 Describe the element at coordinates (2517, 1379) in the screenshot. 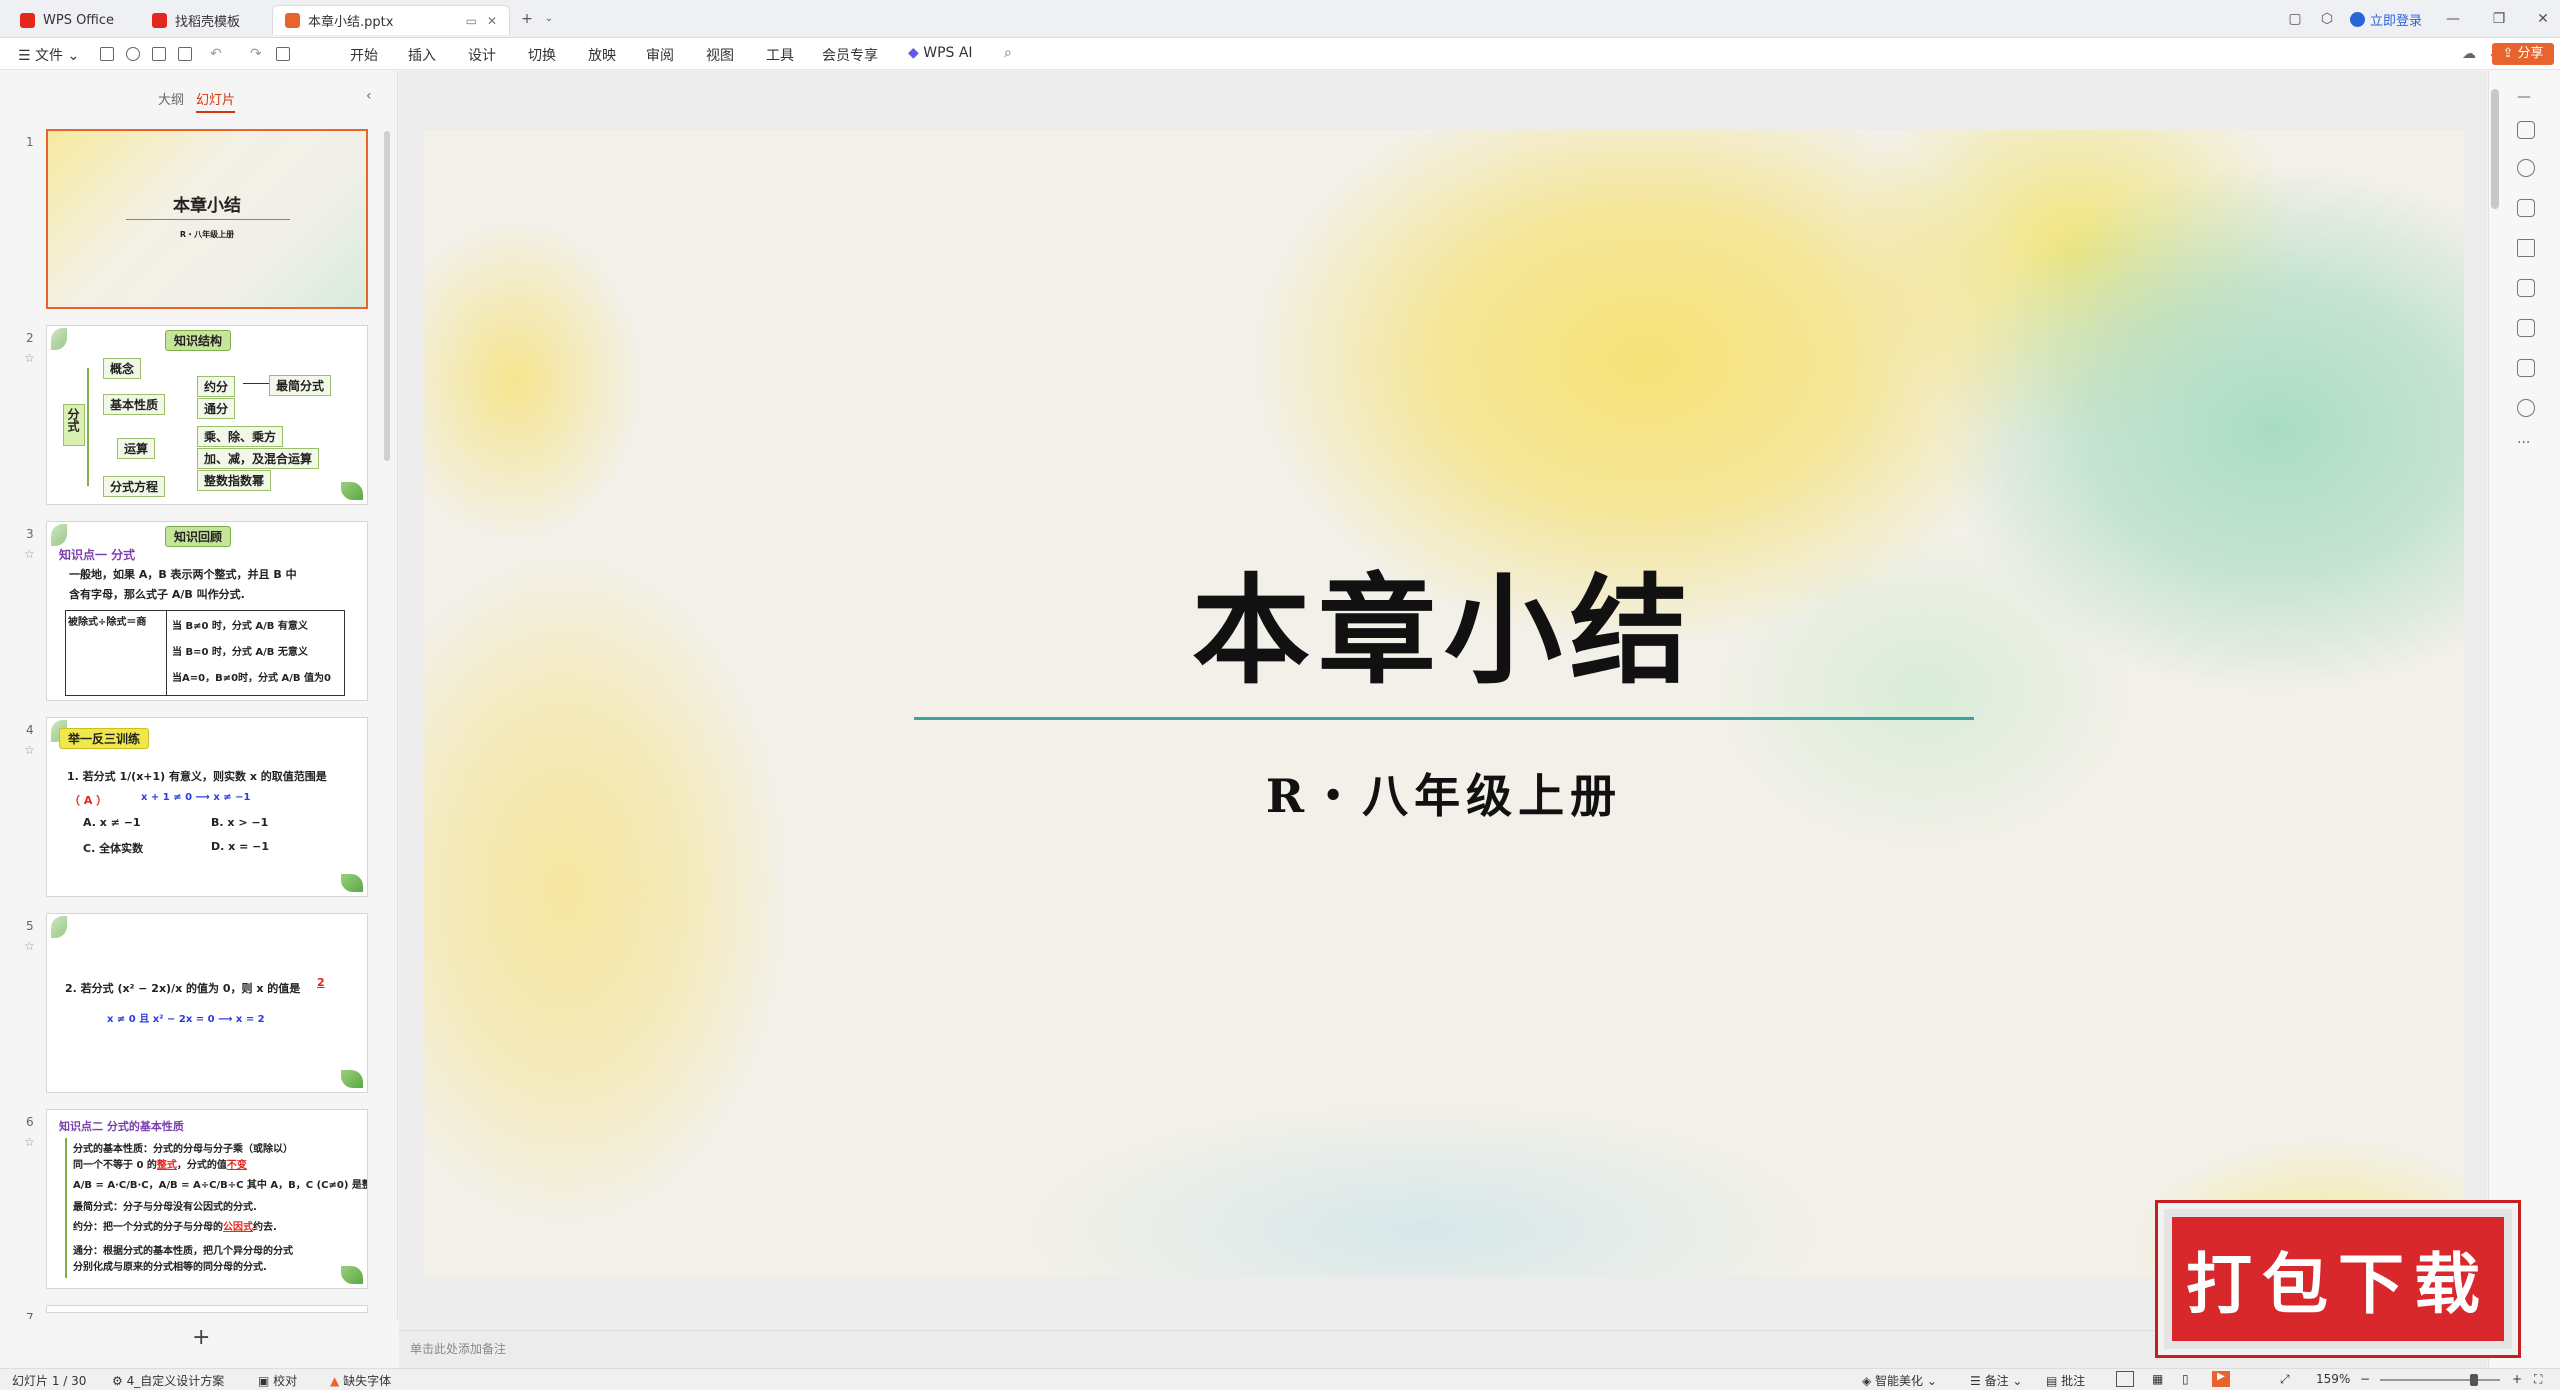

I see `zoom-in-icon: +` at that location.